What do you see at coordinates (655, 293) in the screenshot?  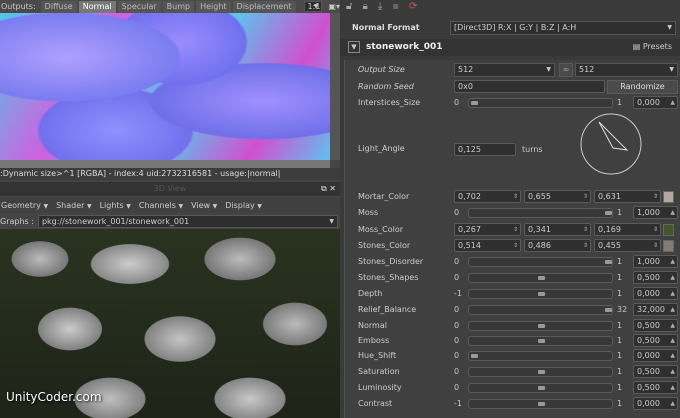 I see `depth-input: 0,000 ▲` at bounding box center [655, 293].